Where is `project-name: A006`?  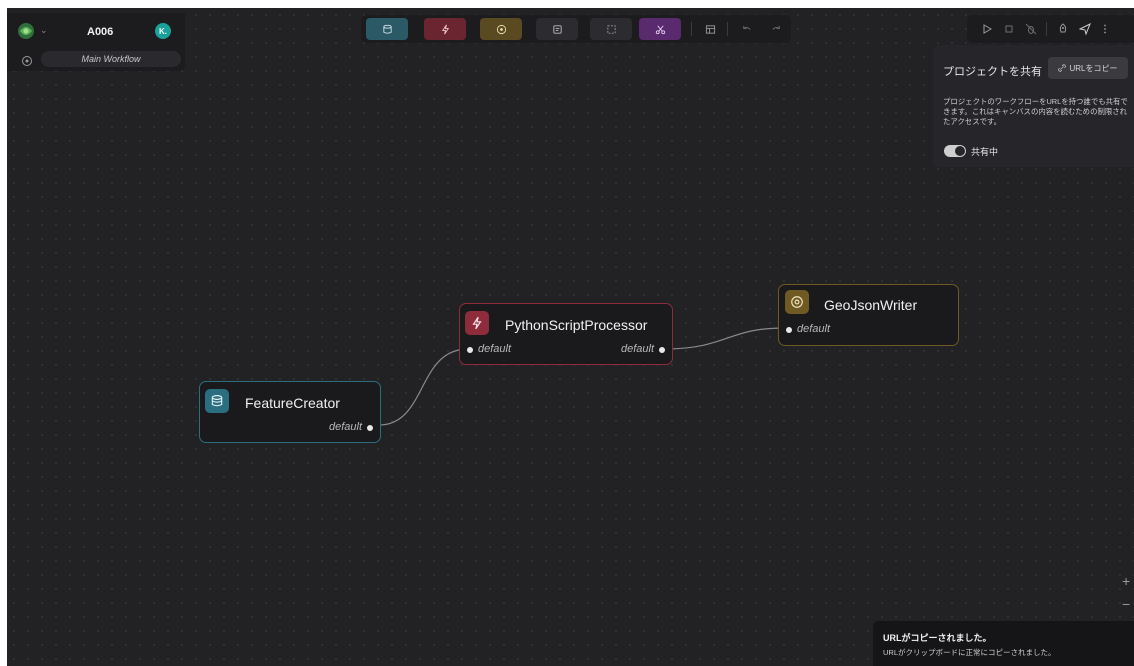 project-name: A006 is located at coordinates (100, 32).